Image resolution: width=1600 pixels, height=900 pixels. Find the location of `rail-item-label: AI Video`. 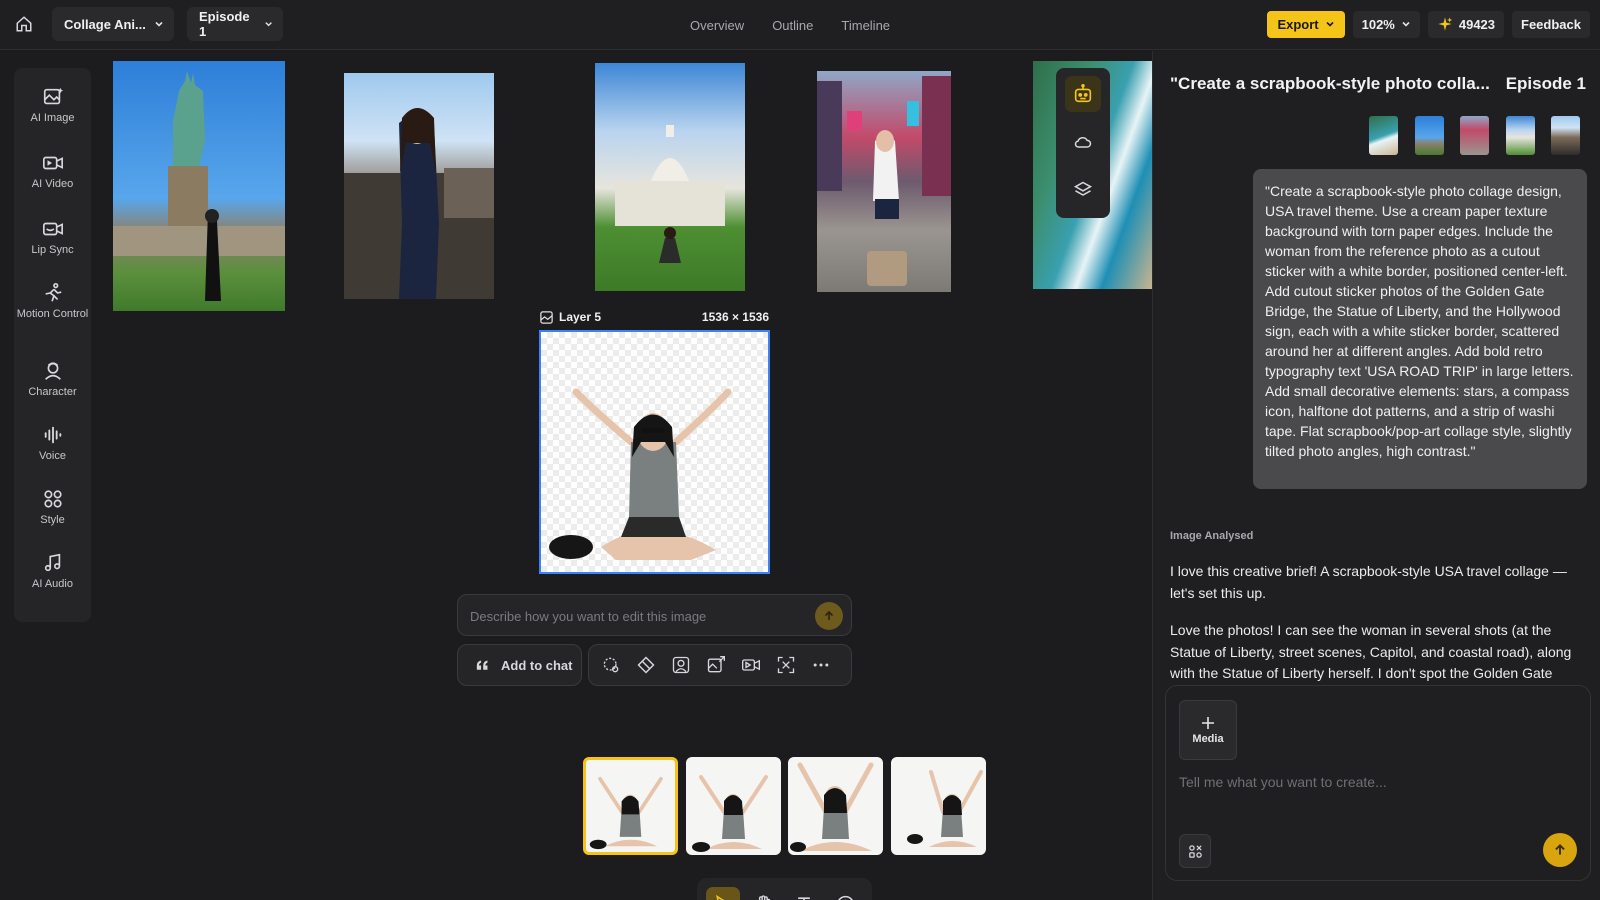

rail-item-label: AI Video is located at coordinates (52, 184).